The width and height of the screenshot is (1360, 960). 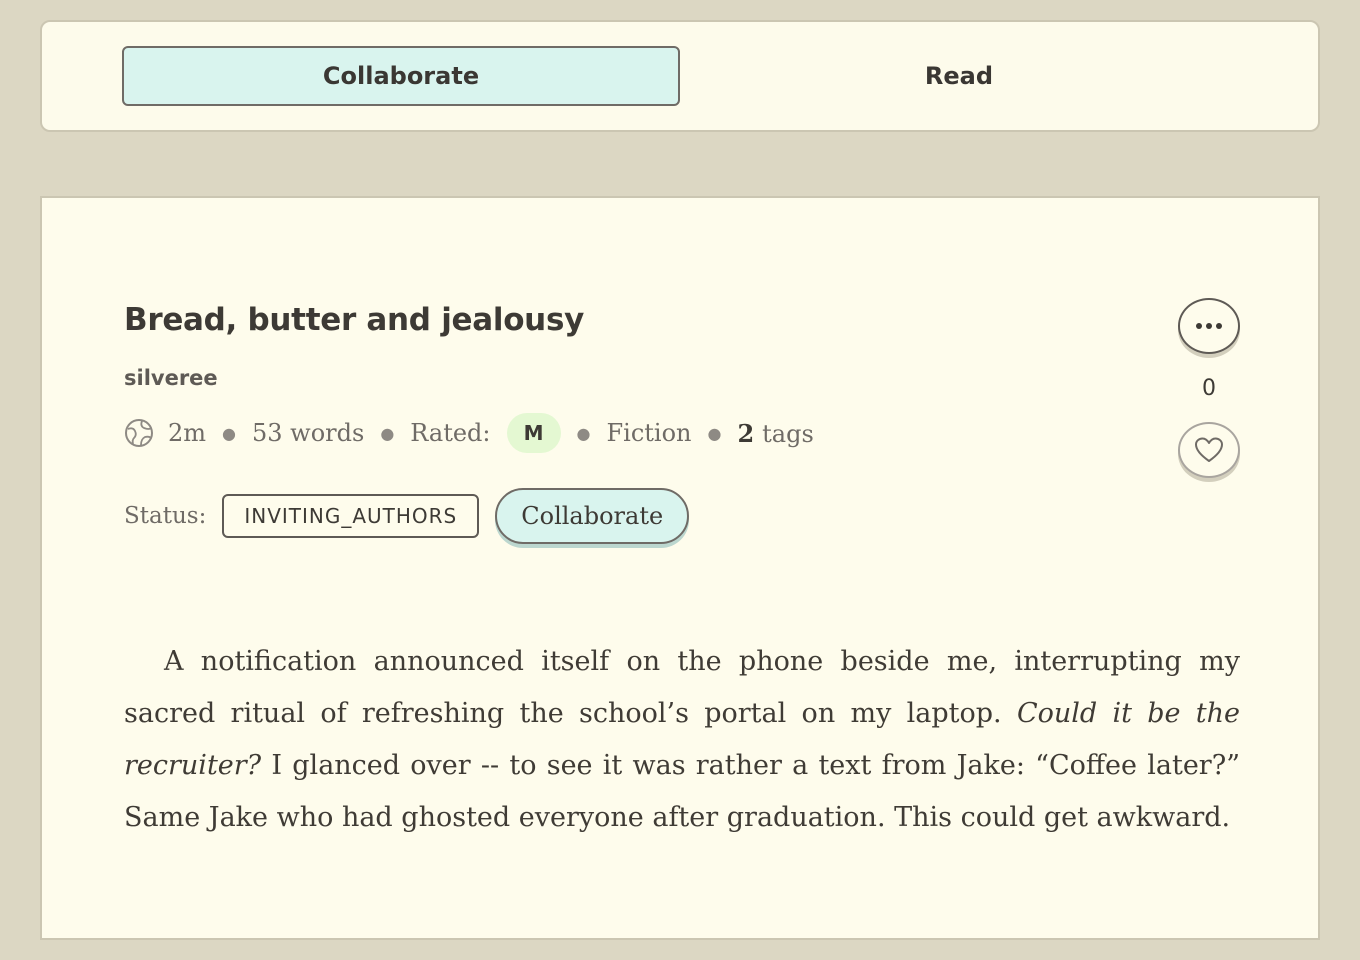 What do you see at coordinates (139, 433) in the screenshot?
I see `globe-icon` at bounding box center [139, 433].